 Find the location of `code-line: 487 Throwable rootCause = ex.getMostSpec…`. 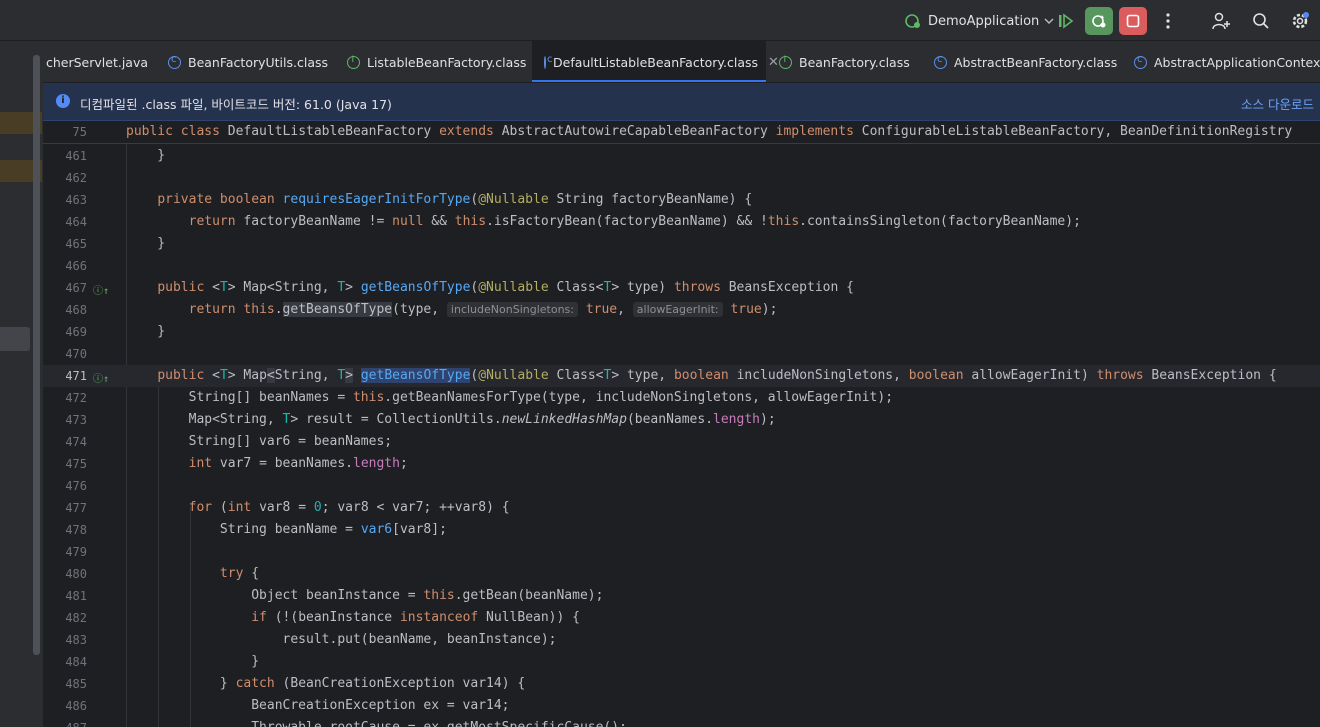

code-line: 487 Throwable rootCause = ex.getMostSpec… is located at coordinates (681, 722).